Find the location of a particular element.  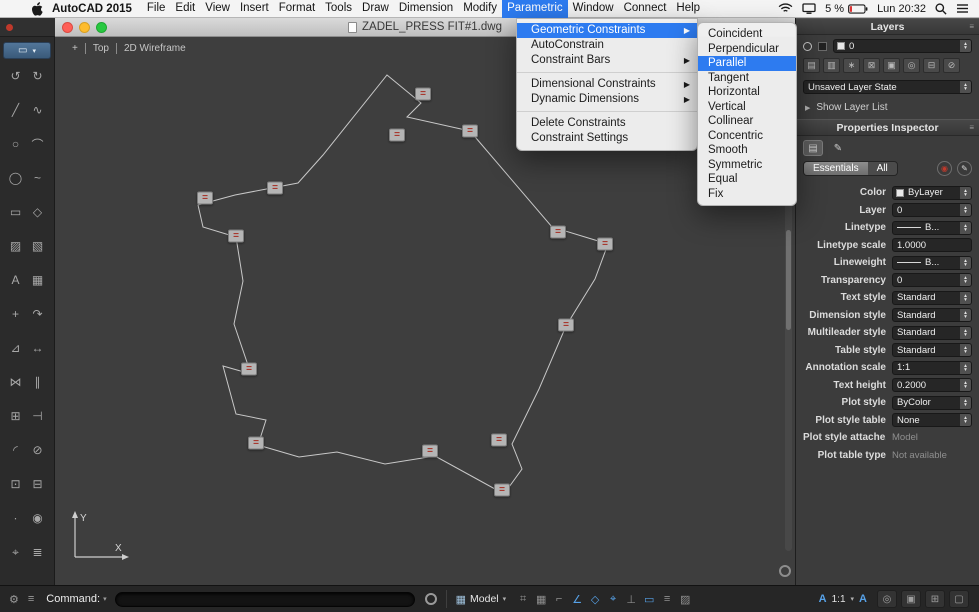

annotation-autoscale-icon: A is located at coordinates (863, 599).